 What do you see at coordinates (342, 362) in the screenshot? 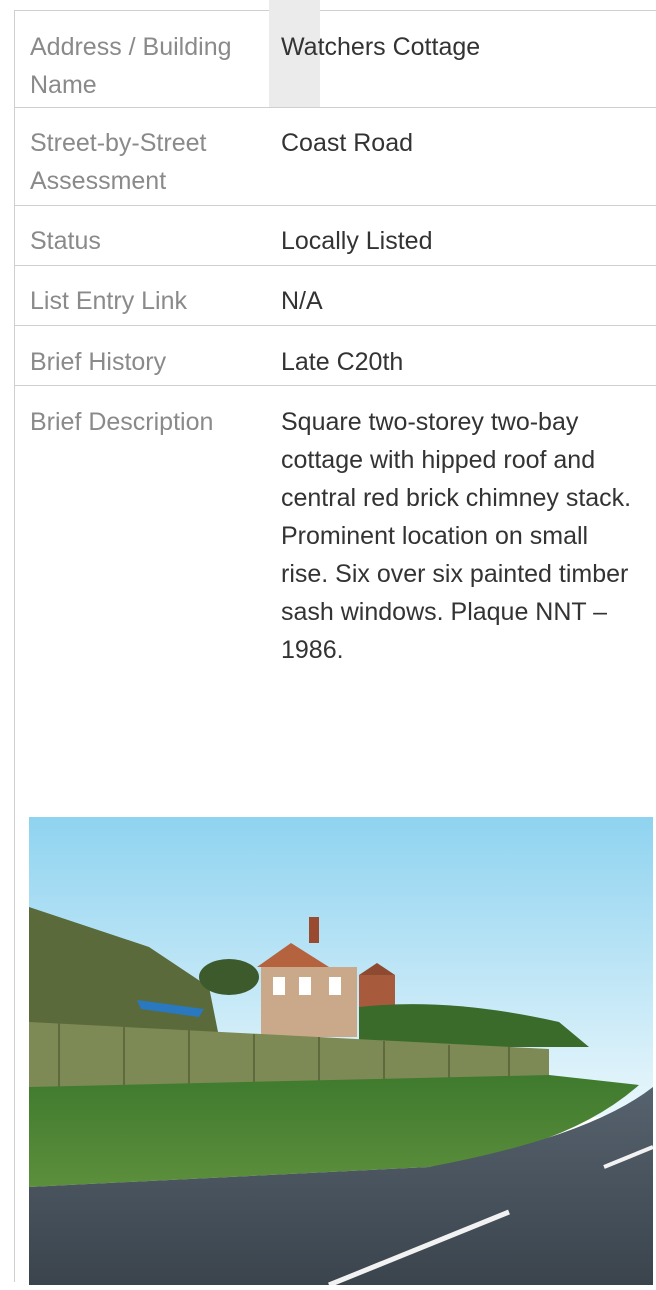
I see `row-value: Late C20th` at bounding box center [342, 362].